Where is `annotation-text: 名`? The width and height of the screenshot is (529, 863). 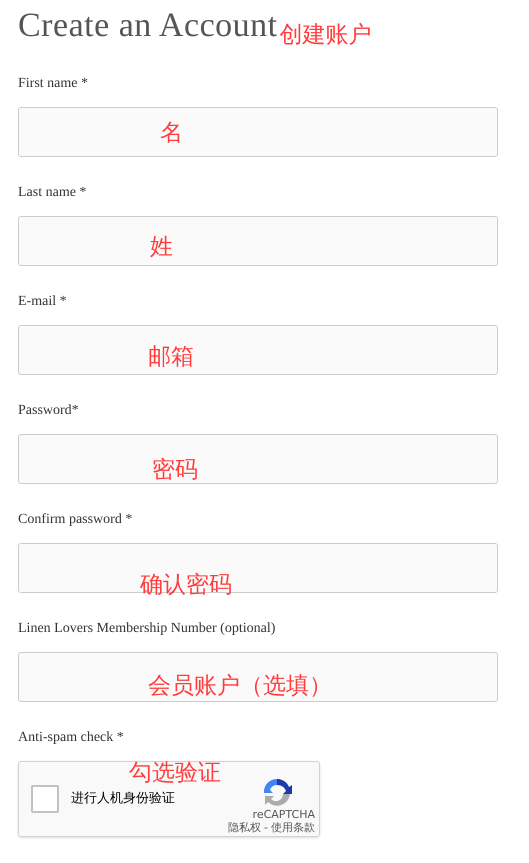 annotation-text: 名 is located at coordinates (171, 133).